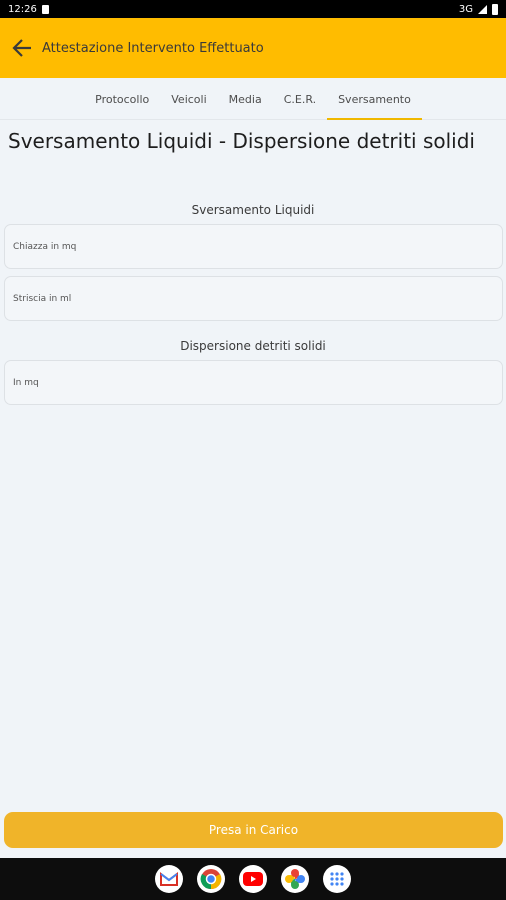 The height and width of the screenshot is (900, 506). What do you see at coordinates (45, 9) in the screenshot?
I see `sim-card-icon` at bounding box center [45, 9].